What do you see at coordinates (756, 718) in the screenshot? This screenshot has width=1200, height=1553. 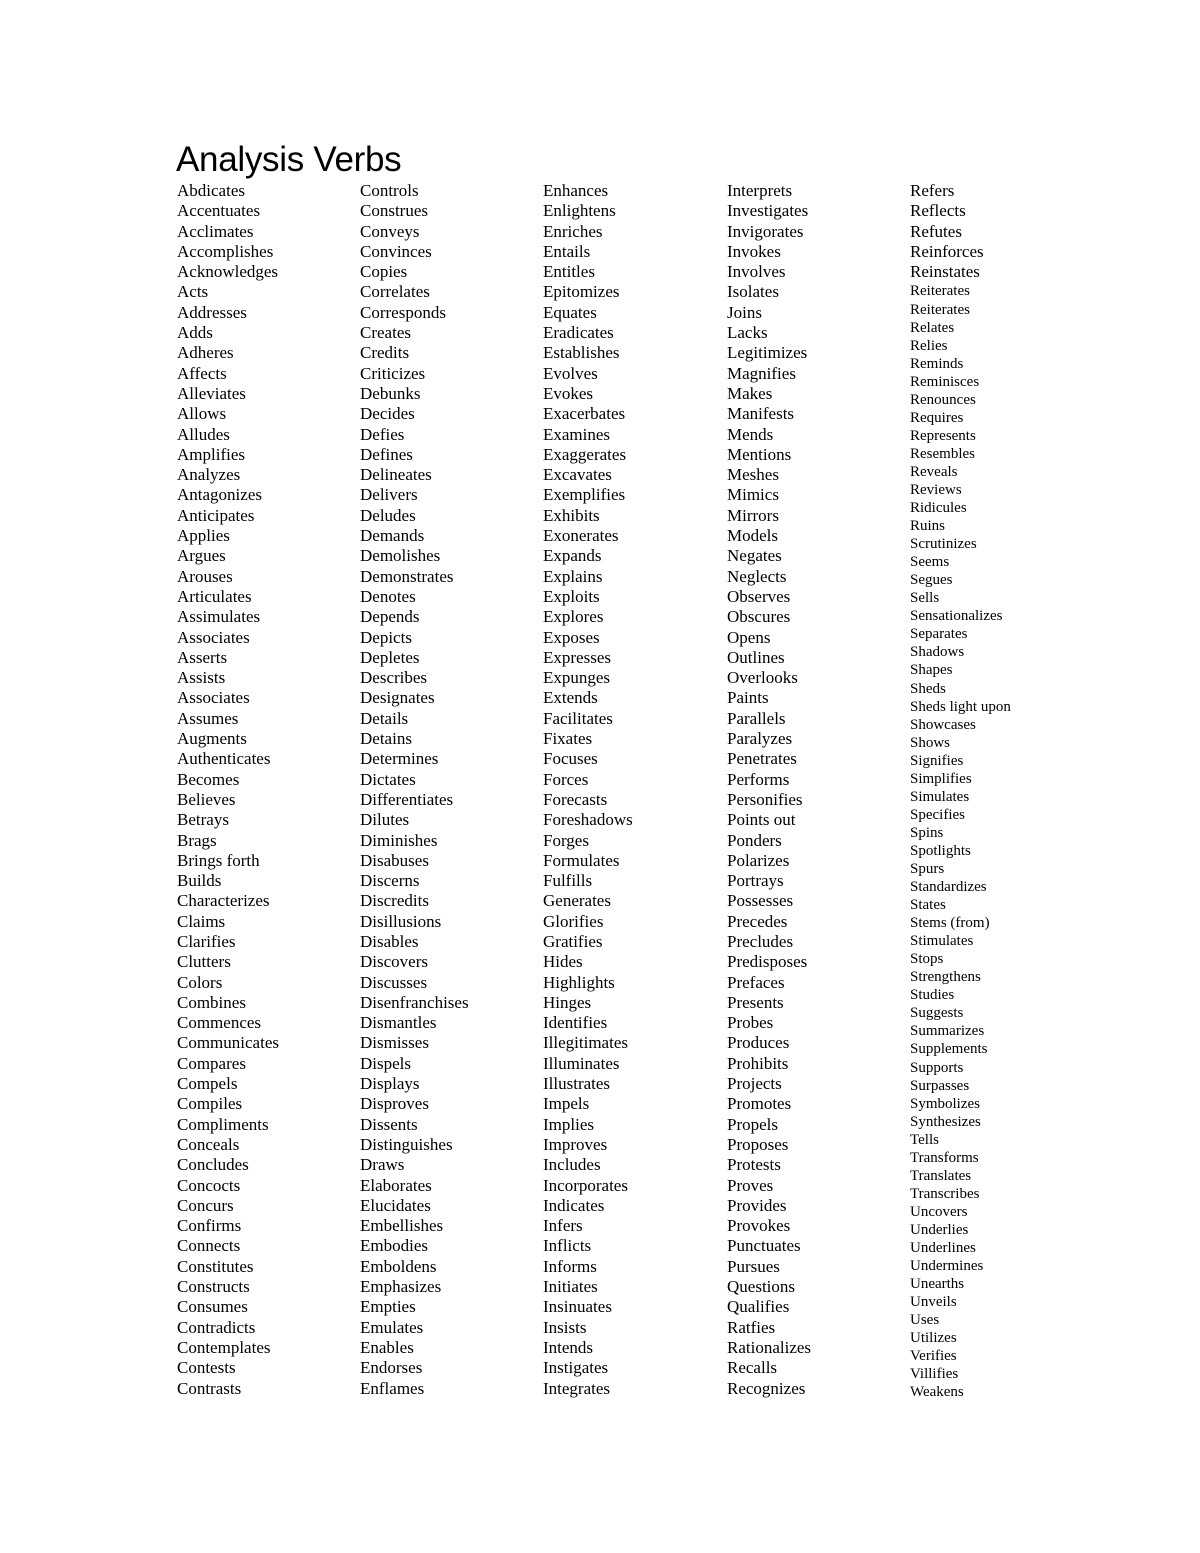 I see `verb-item: Parallels` at bounding box center [756, 718].